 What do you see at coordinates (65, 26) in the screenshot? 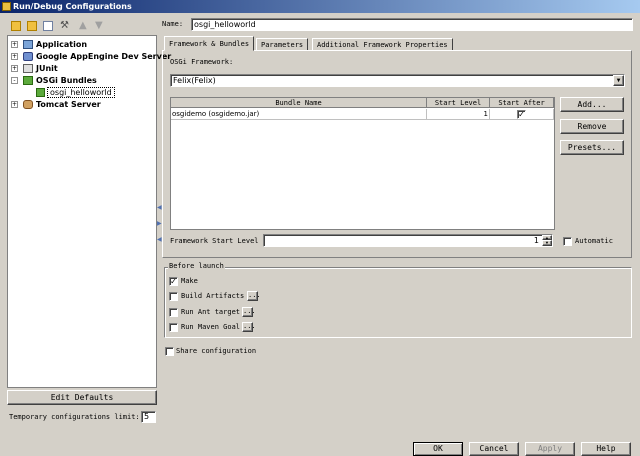
I see `wrench-icon: ⚒` at bounding box center [65, 26].